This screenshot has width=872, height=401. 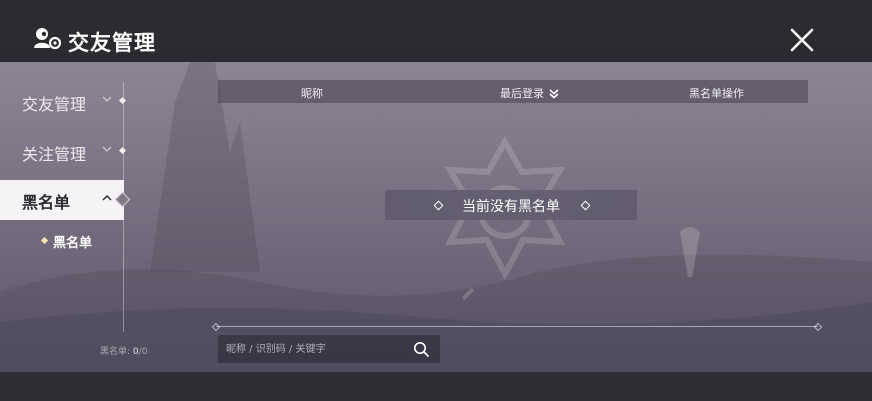 What do you see at coordinates (529, 93) in the screenshot?
I see `column-header-last-login: 最后登录` at bounding box center [529, 93].